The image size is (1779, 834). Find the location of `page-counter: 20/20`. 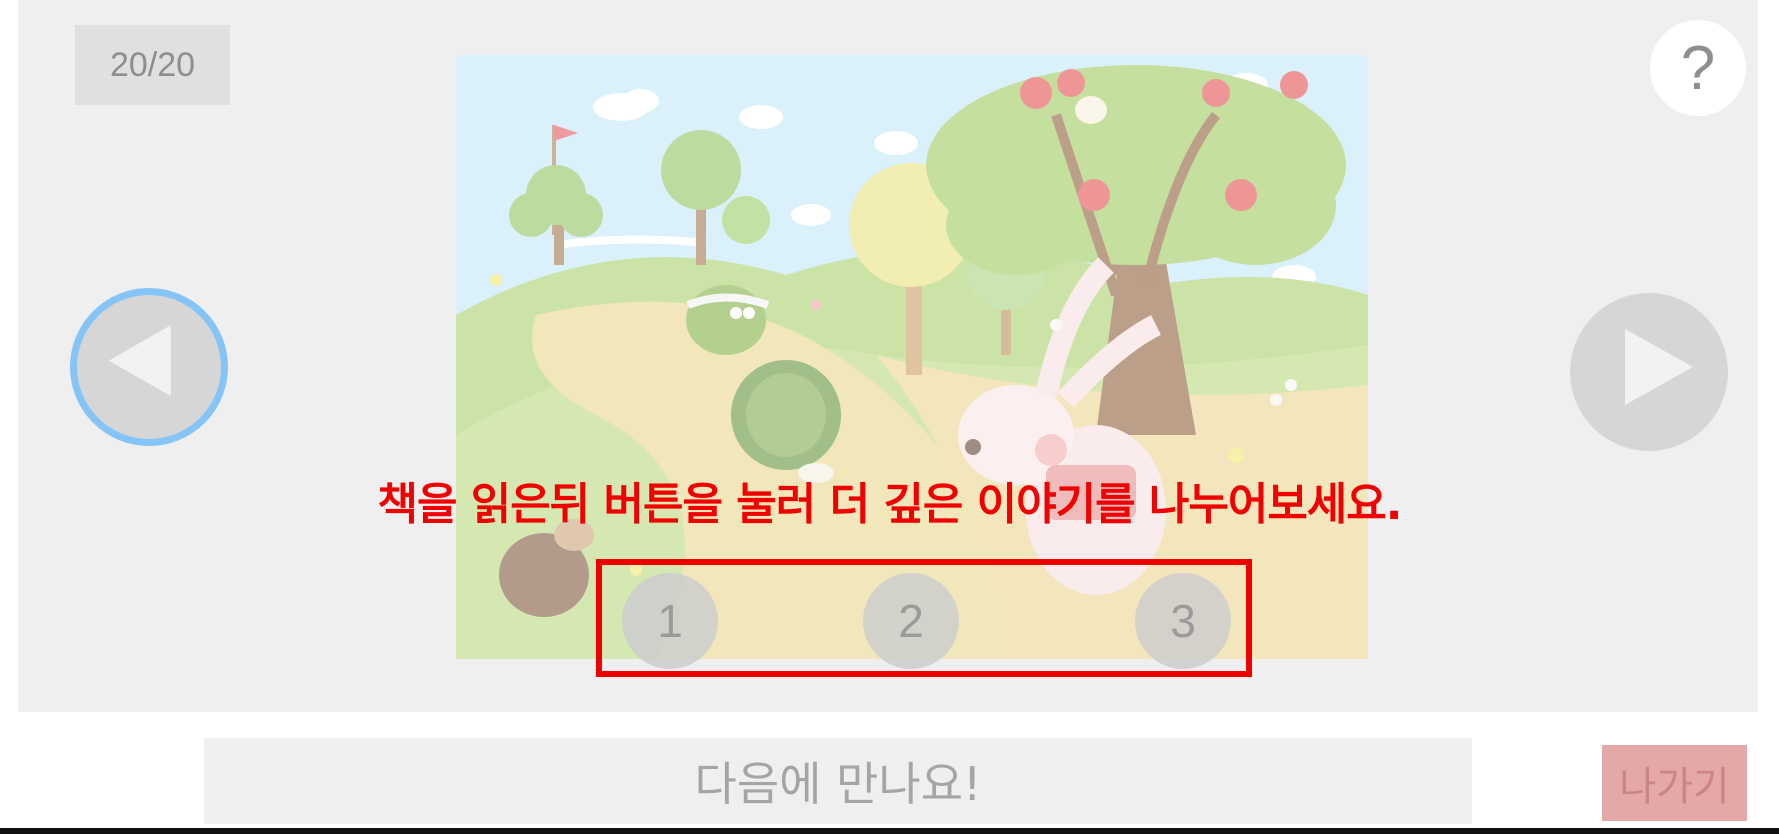

page-counter: 20/20 is located at coordinates (152, 65).